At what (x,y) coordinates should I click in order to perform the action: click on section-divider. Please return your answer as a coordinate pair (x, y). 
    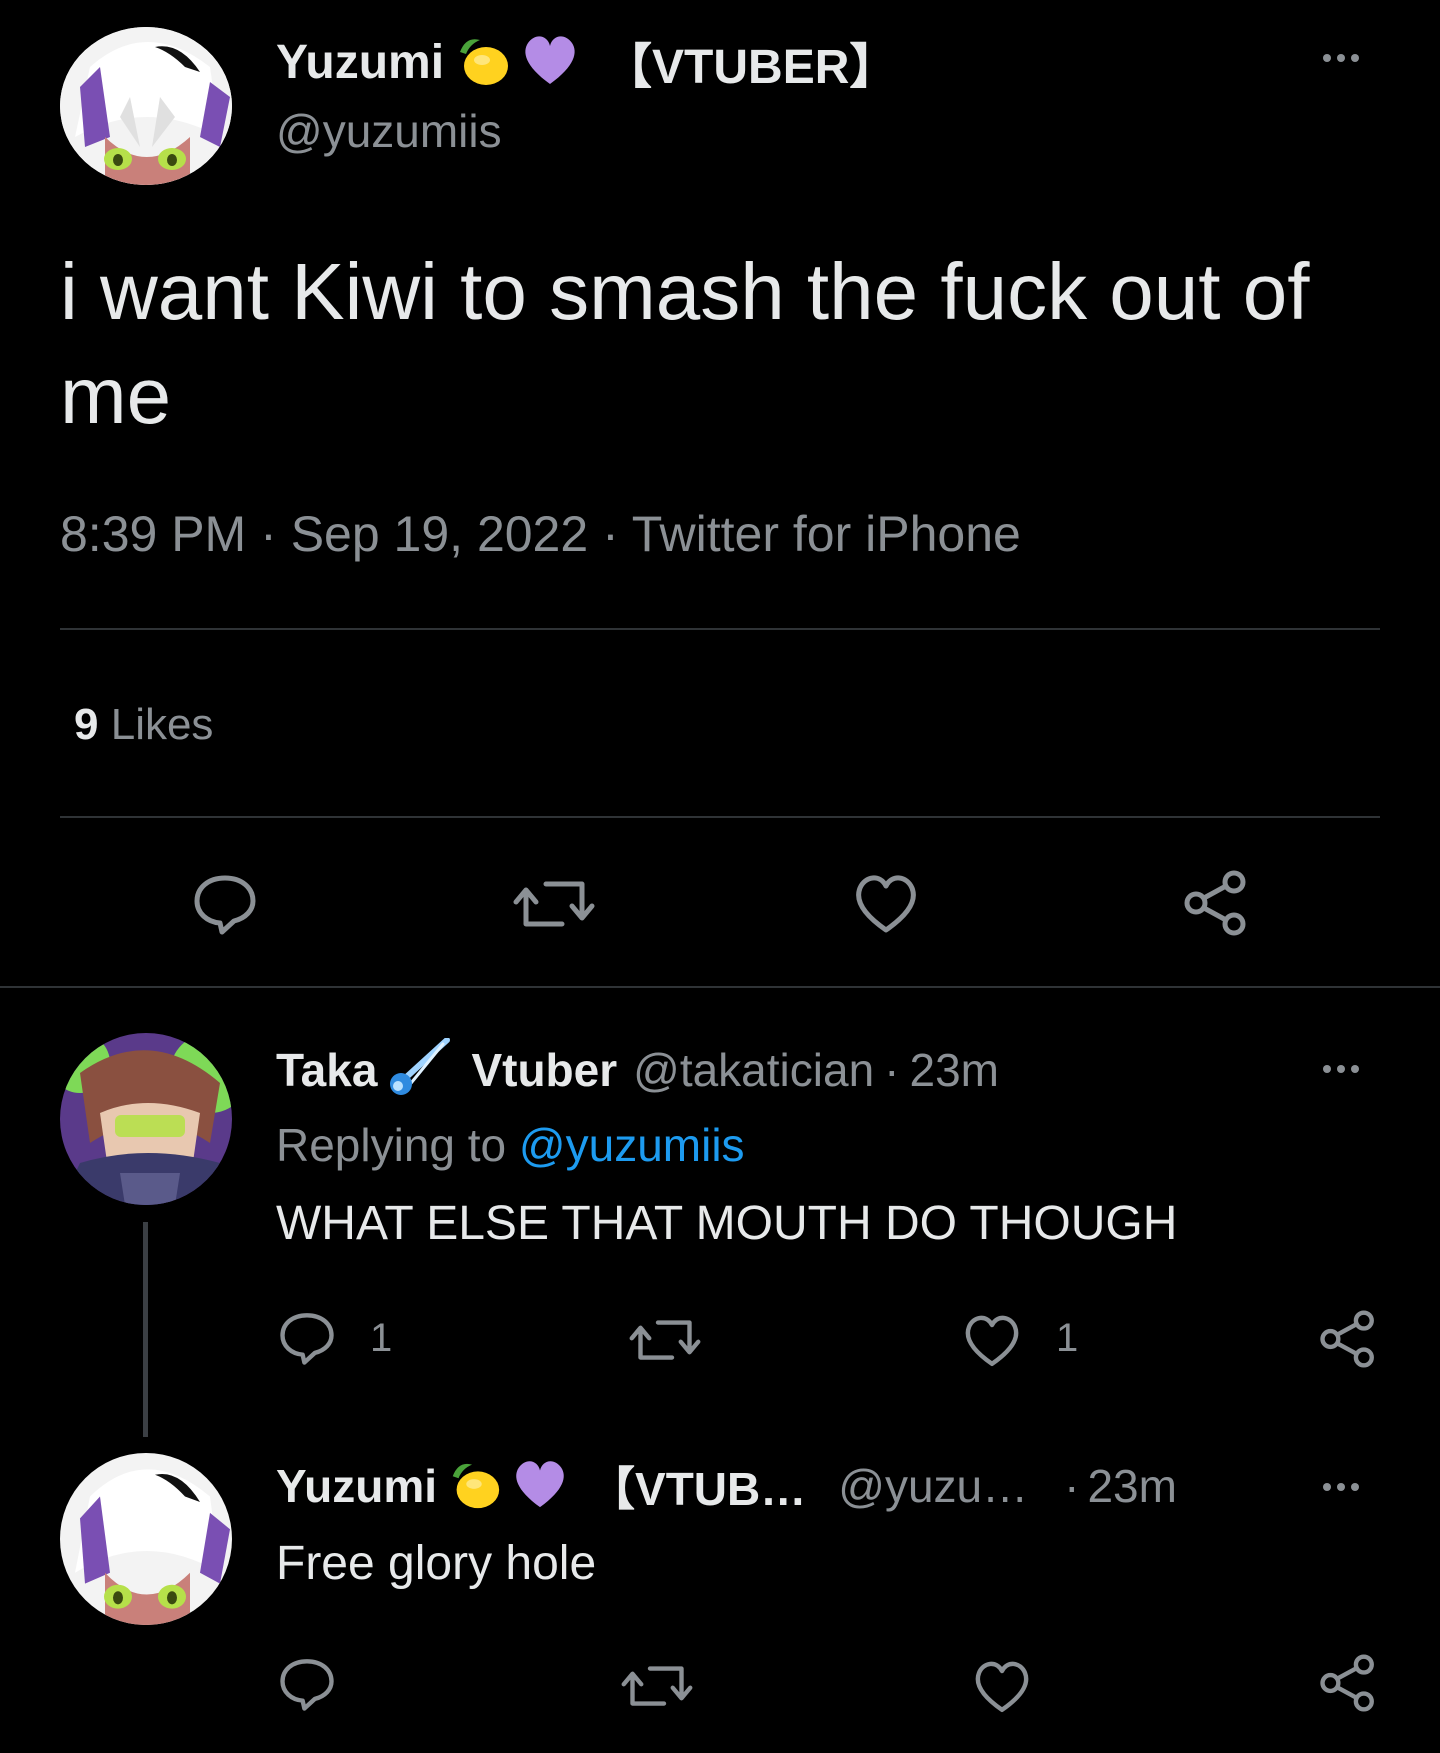
    Looking at the image, I should click on (720, 987).